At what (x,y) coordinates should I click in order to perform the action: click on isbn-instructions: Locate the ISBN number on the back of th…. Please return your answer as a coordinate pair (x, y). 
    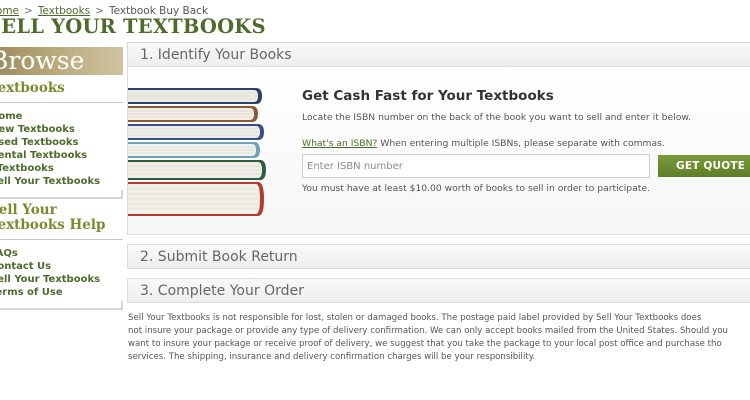
    Looking at the image, I should click on (496, 117).